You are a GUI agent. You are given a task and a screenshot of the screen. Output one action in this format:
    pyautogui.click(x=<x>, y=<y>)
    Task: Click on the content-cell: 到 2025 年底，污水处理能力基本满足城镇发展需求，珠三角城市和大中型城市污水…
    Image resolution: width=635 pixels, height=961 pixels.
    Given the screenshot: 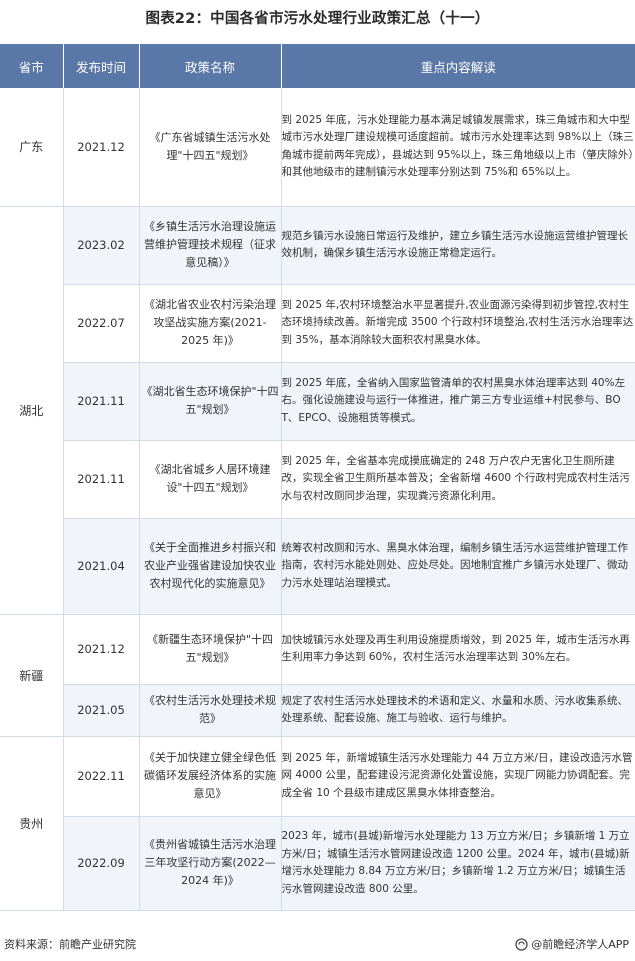 What is the action you would take?
    pyautogui.click(x=458, y=147)
    